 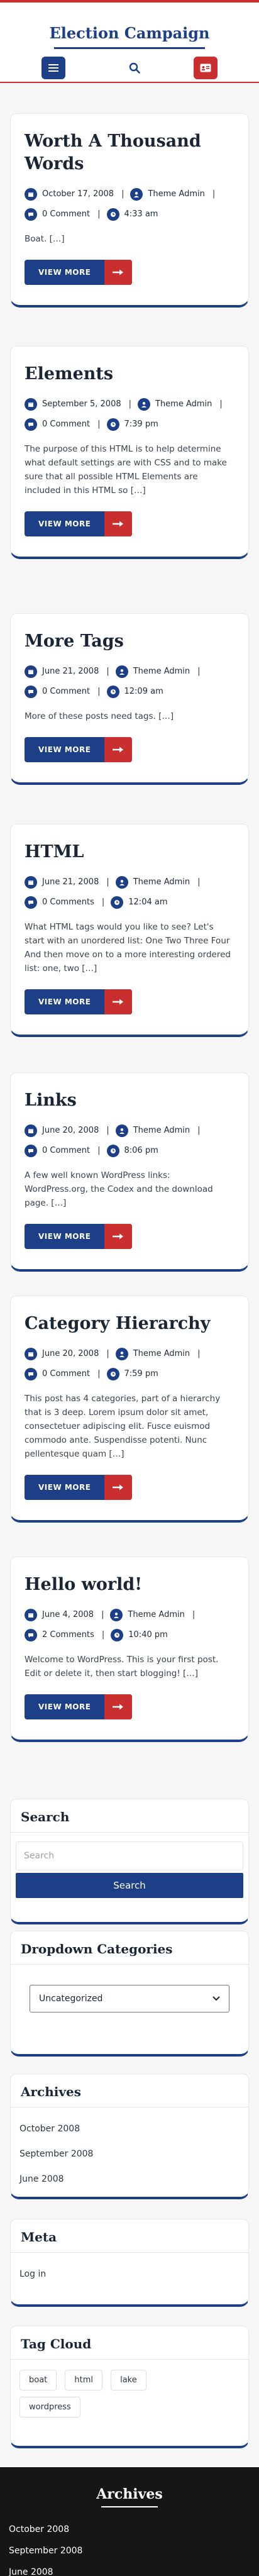 What do you see at coordinates (129, 2274) in the screenshot?
I see `login-link: Log in` at bounding box center [129, 2274].